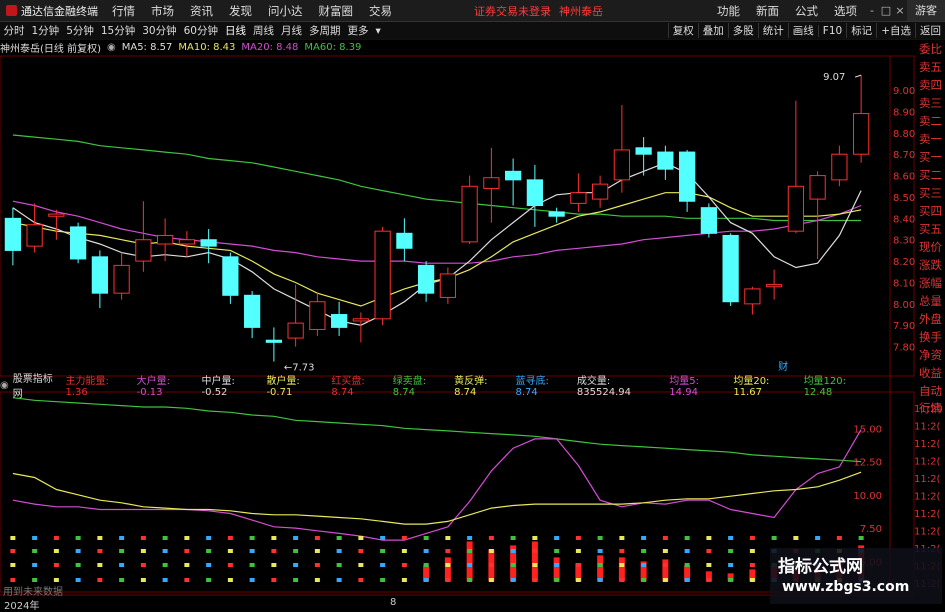 This screenshot has height=612, width=945. Describe the element at coordinates (930, 139) in the screenshot. I see `side-sell1: 卖一` at that location.